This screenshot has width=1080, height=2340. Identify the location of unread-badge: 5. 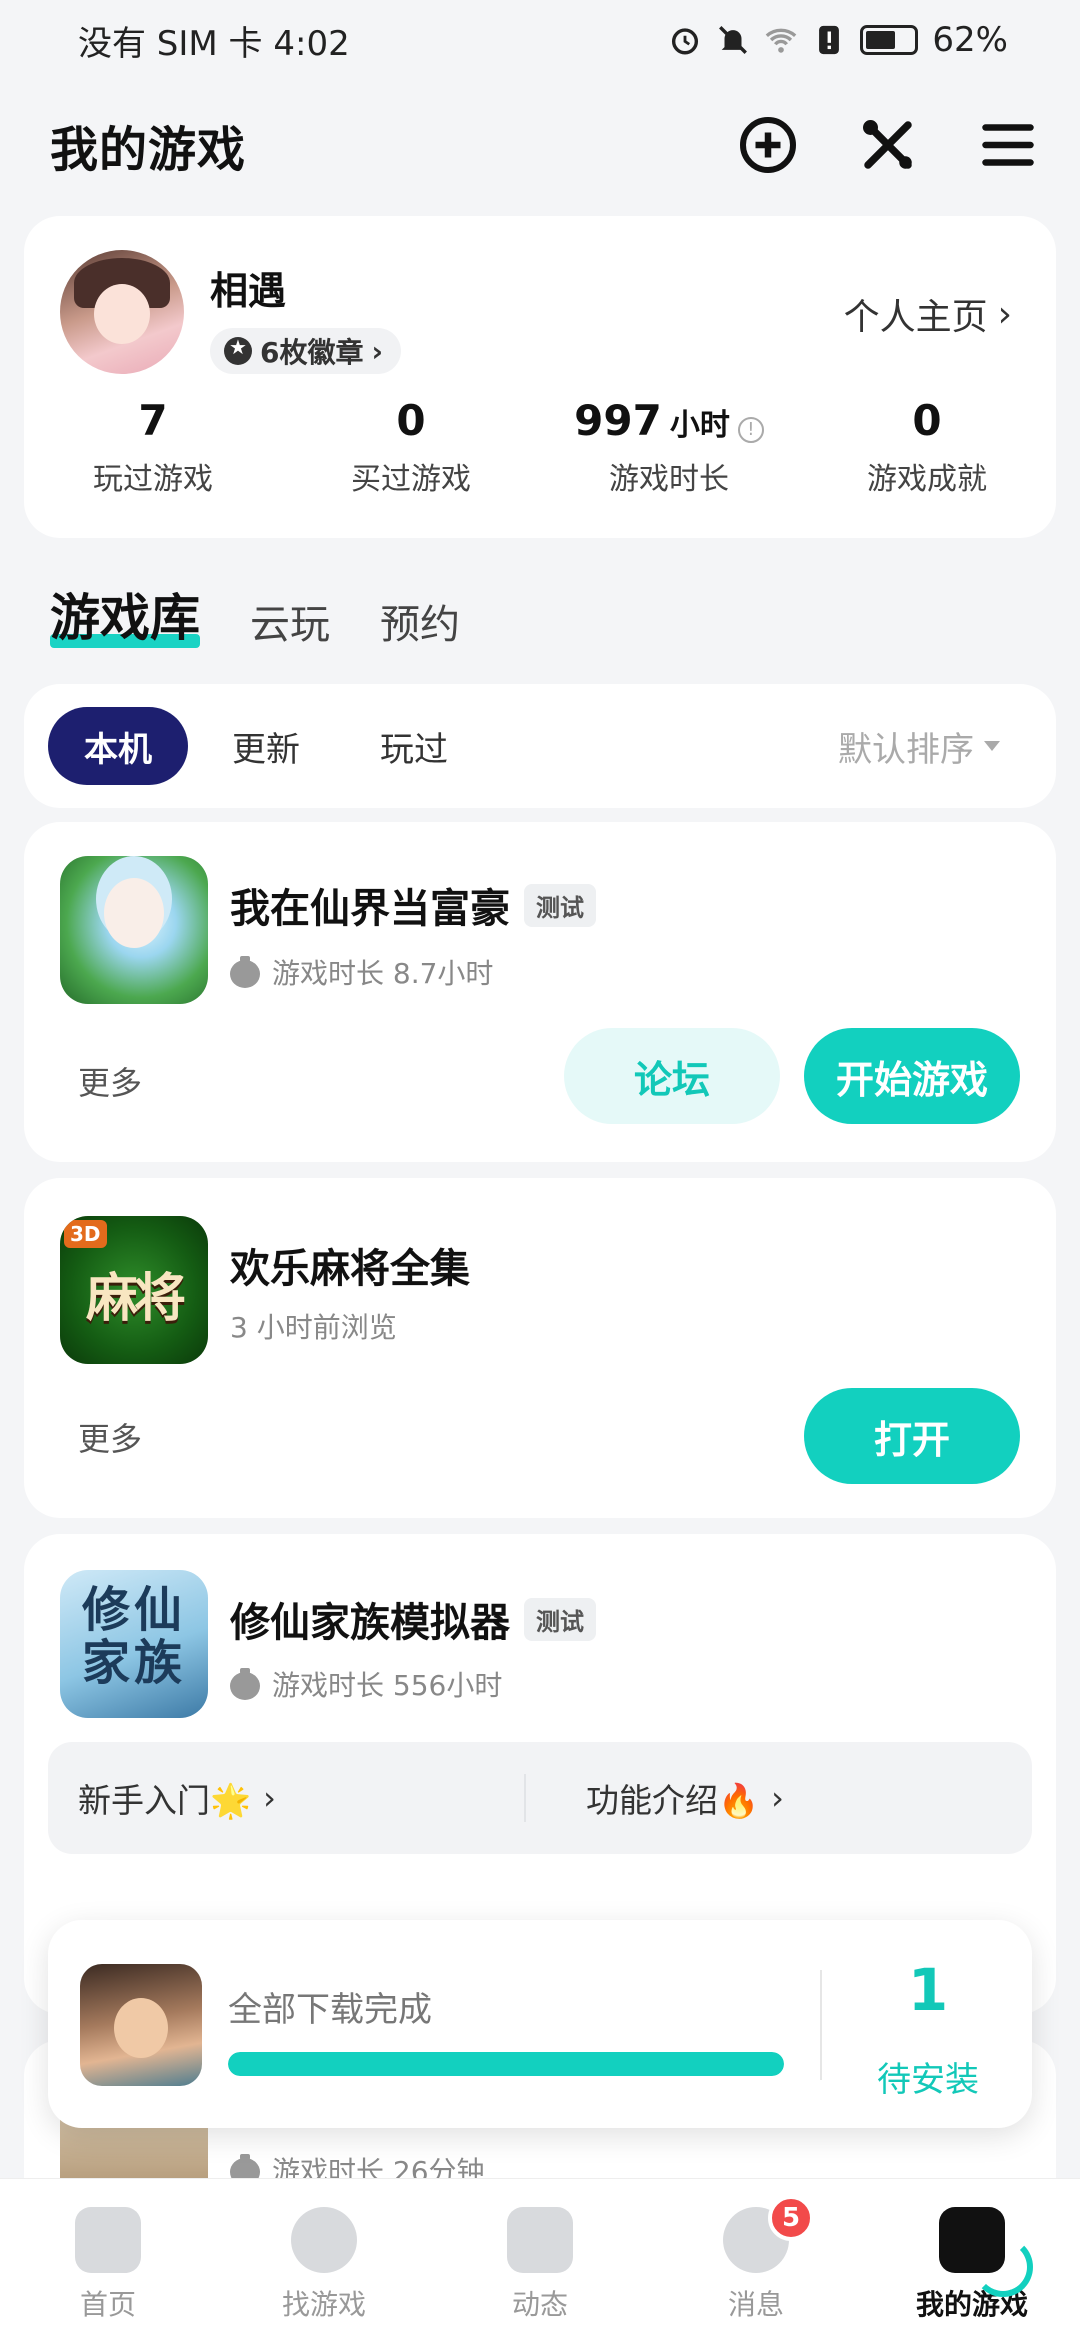
(791, 2218).